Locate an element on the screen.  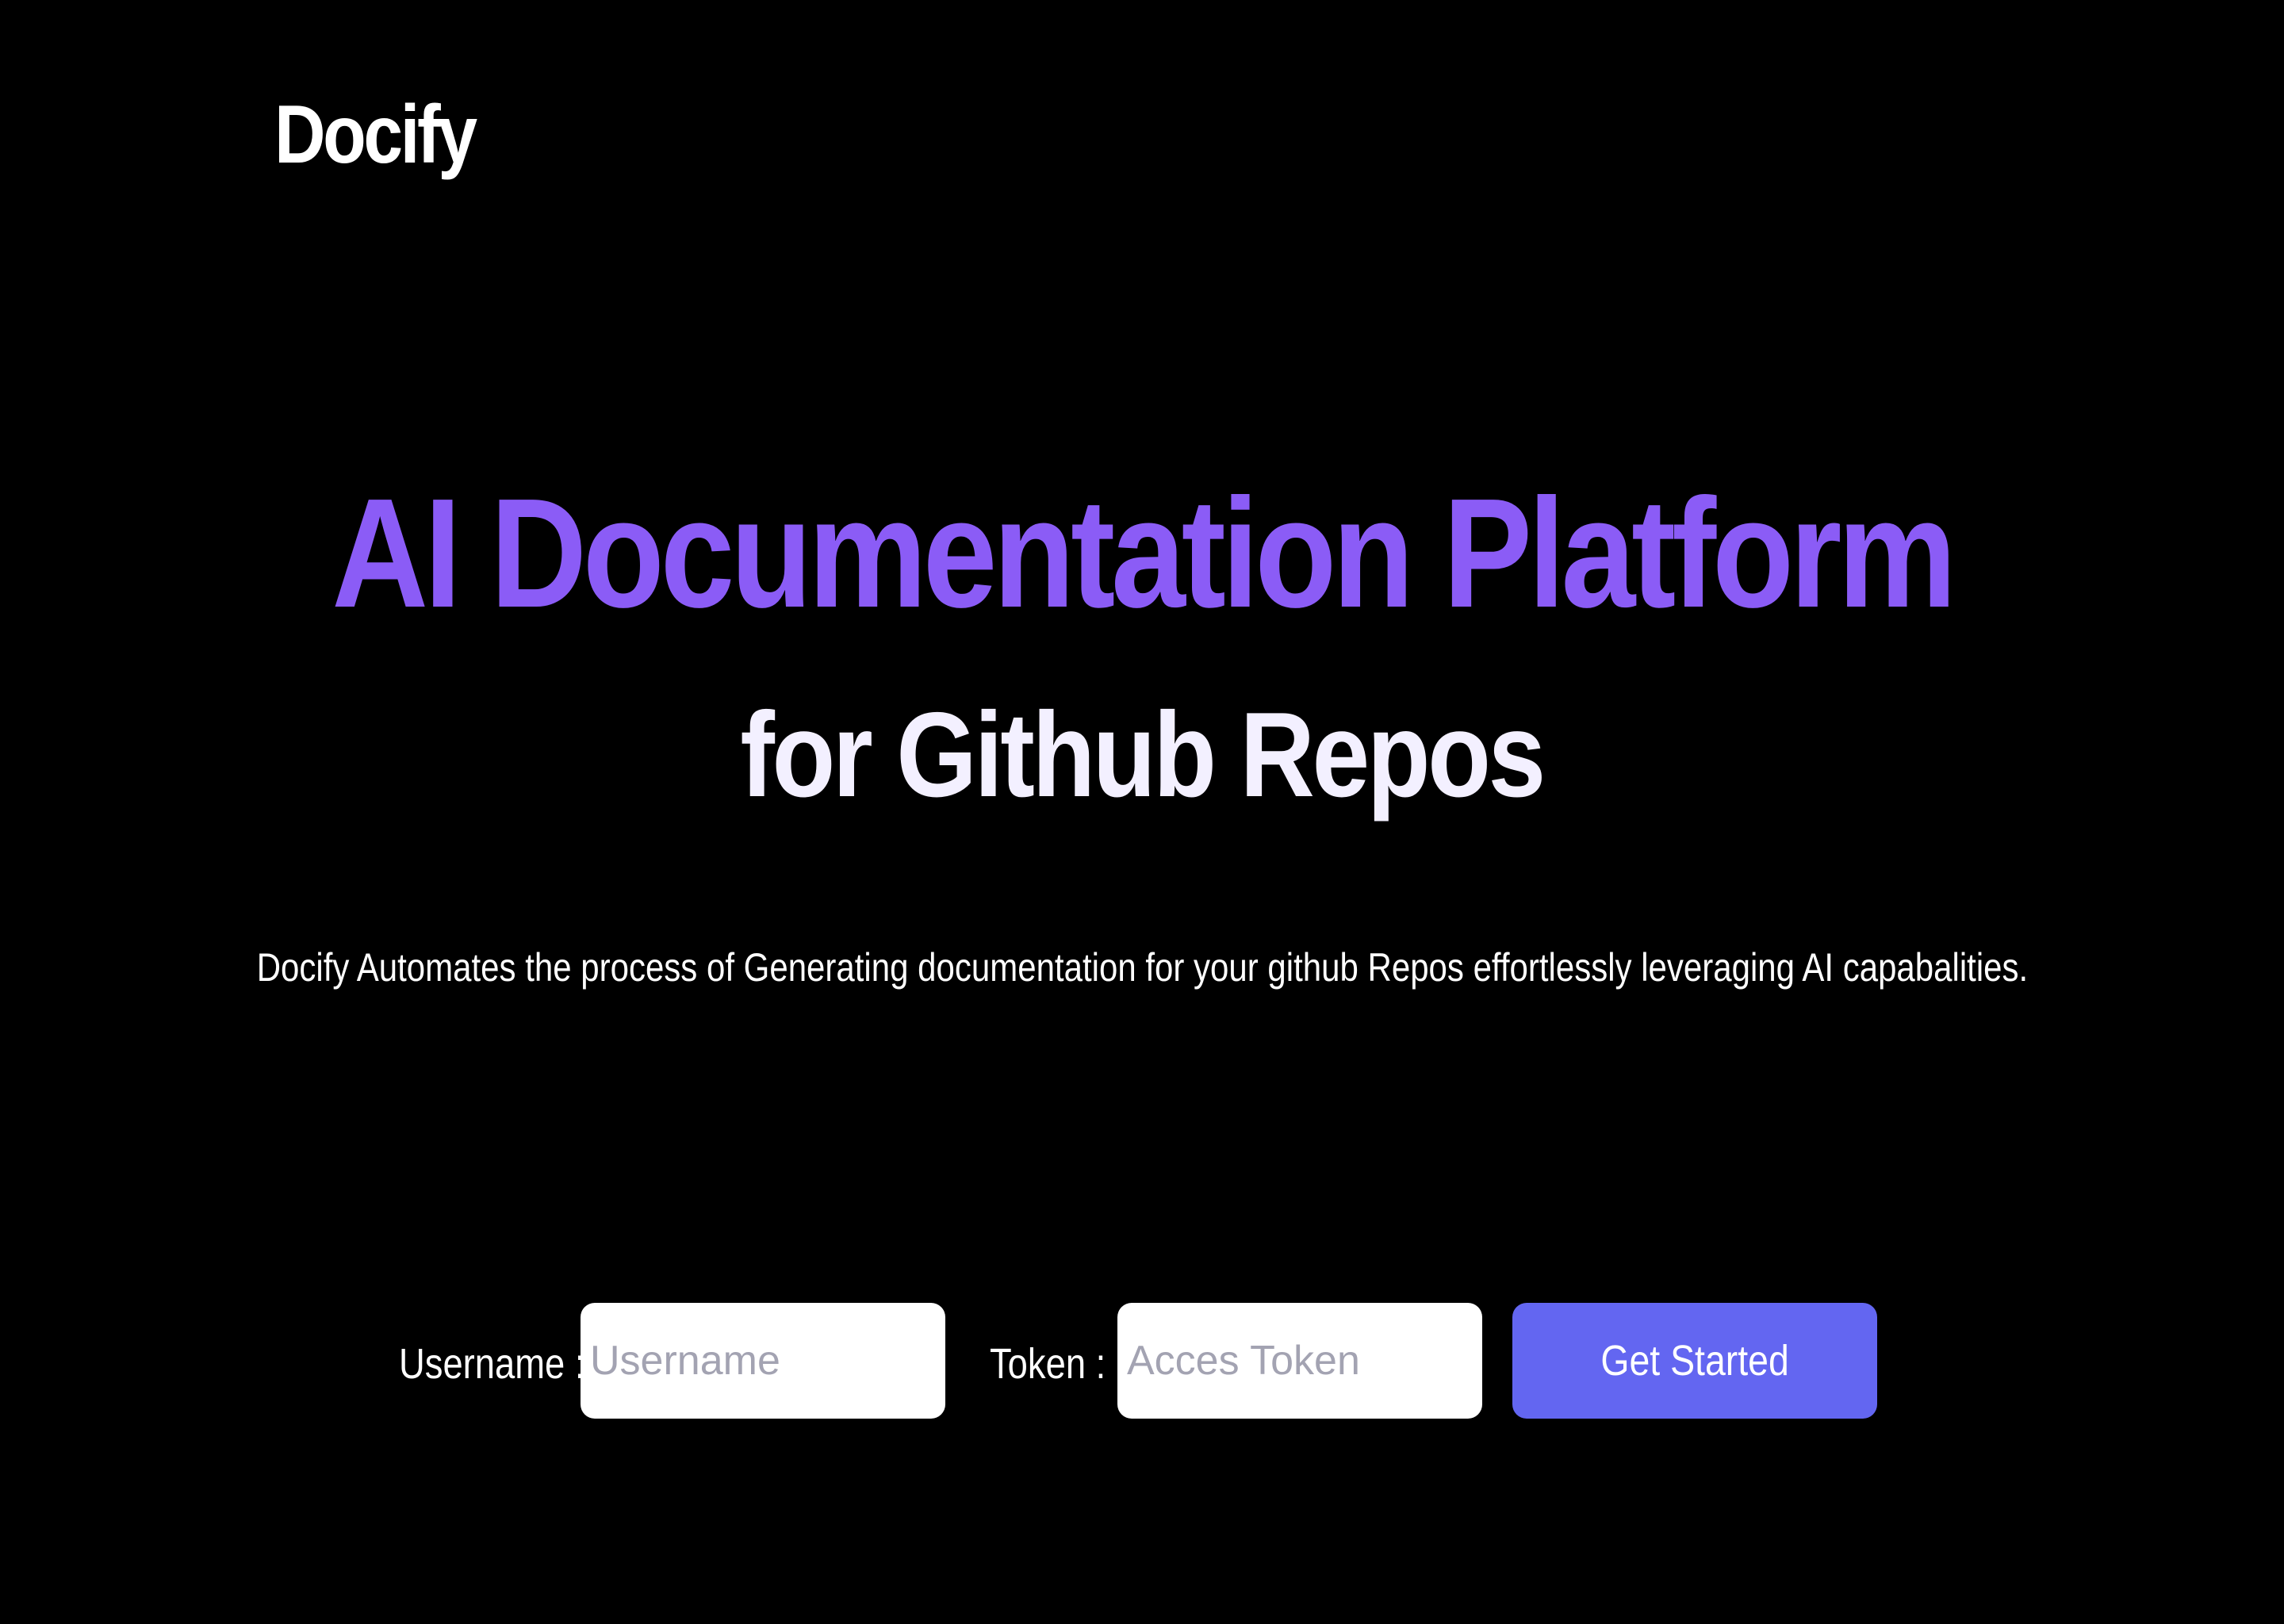
hero-subtitle-container: for Github Repos is located at coordinates (1142, 755).